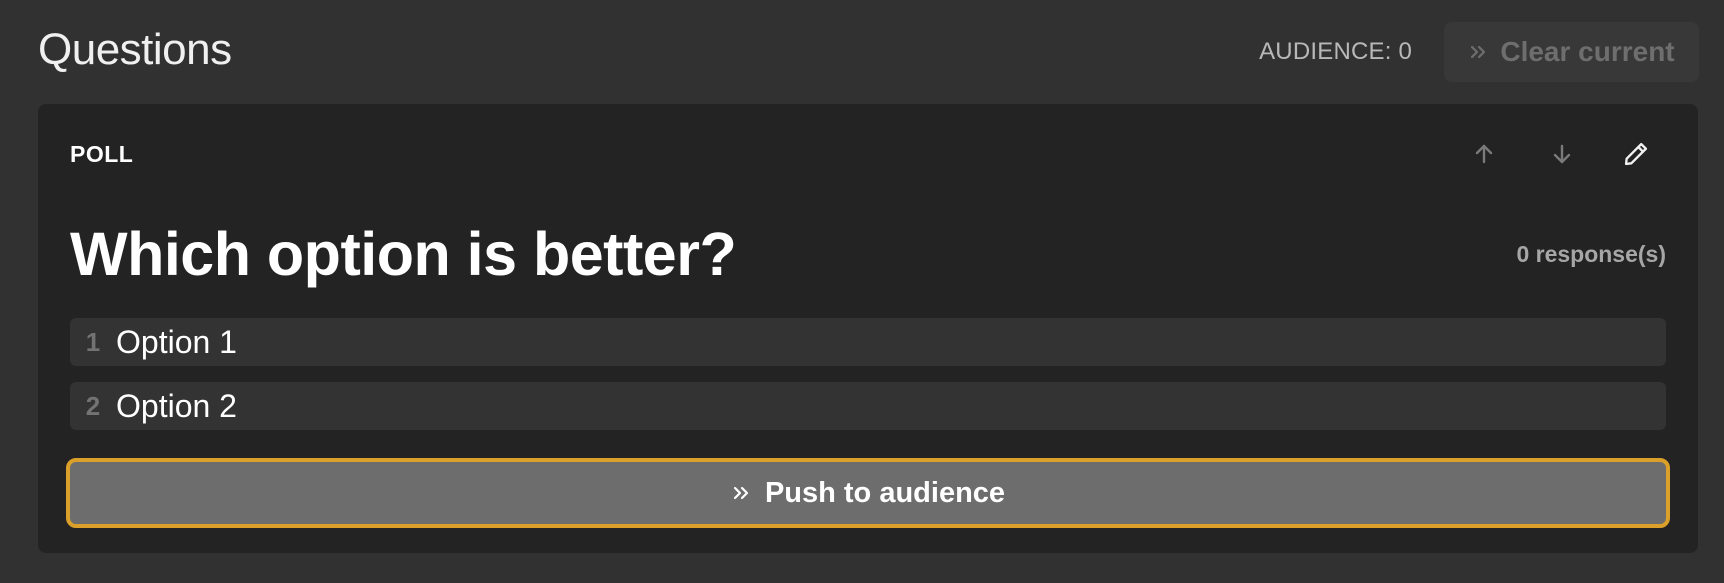 The height and width of the screenshot is (583, 1724). Describe the element at coordinates (1591, 254) in the screenshot. I see `response-count: 0 response(s)` at that location.